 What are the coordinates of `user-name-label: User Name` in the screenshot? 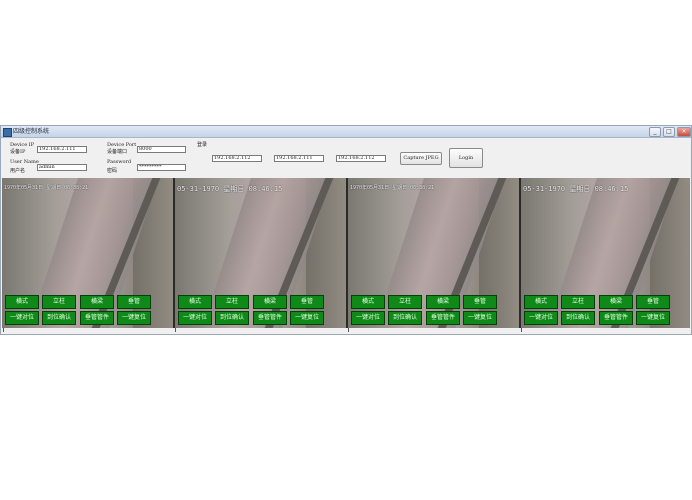 It's located at (24, 162).